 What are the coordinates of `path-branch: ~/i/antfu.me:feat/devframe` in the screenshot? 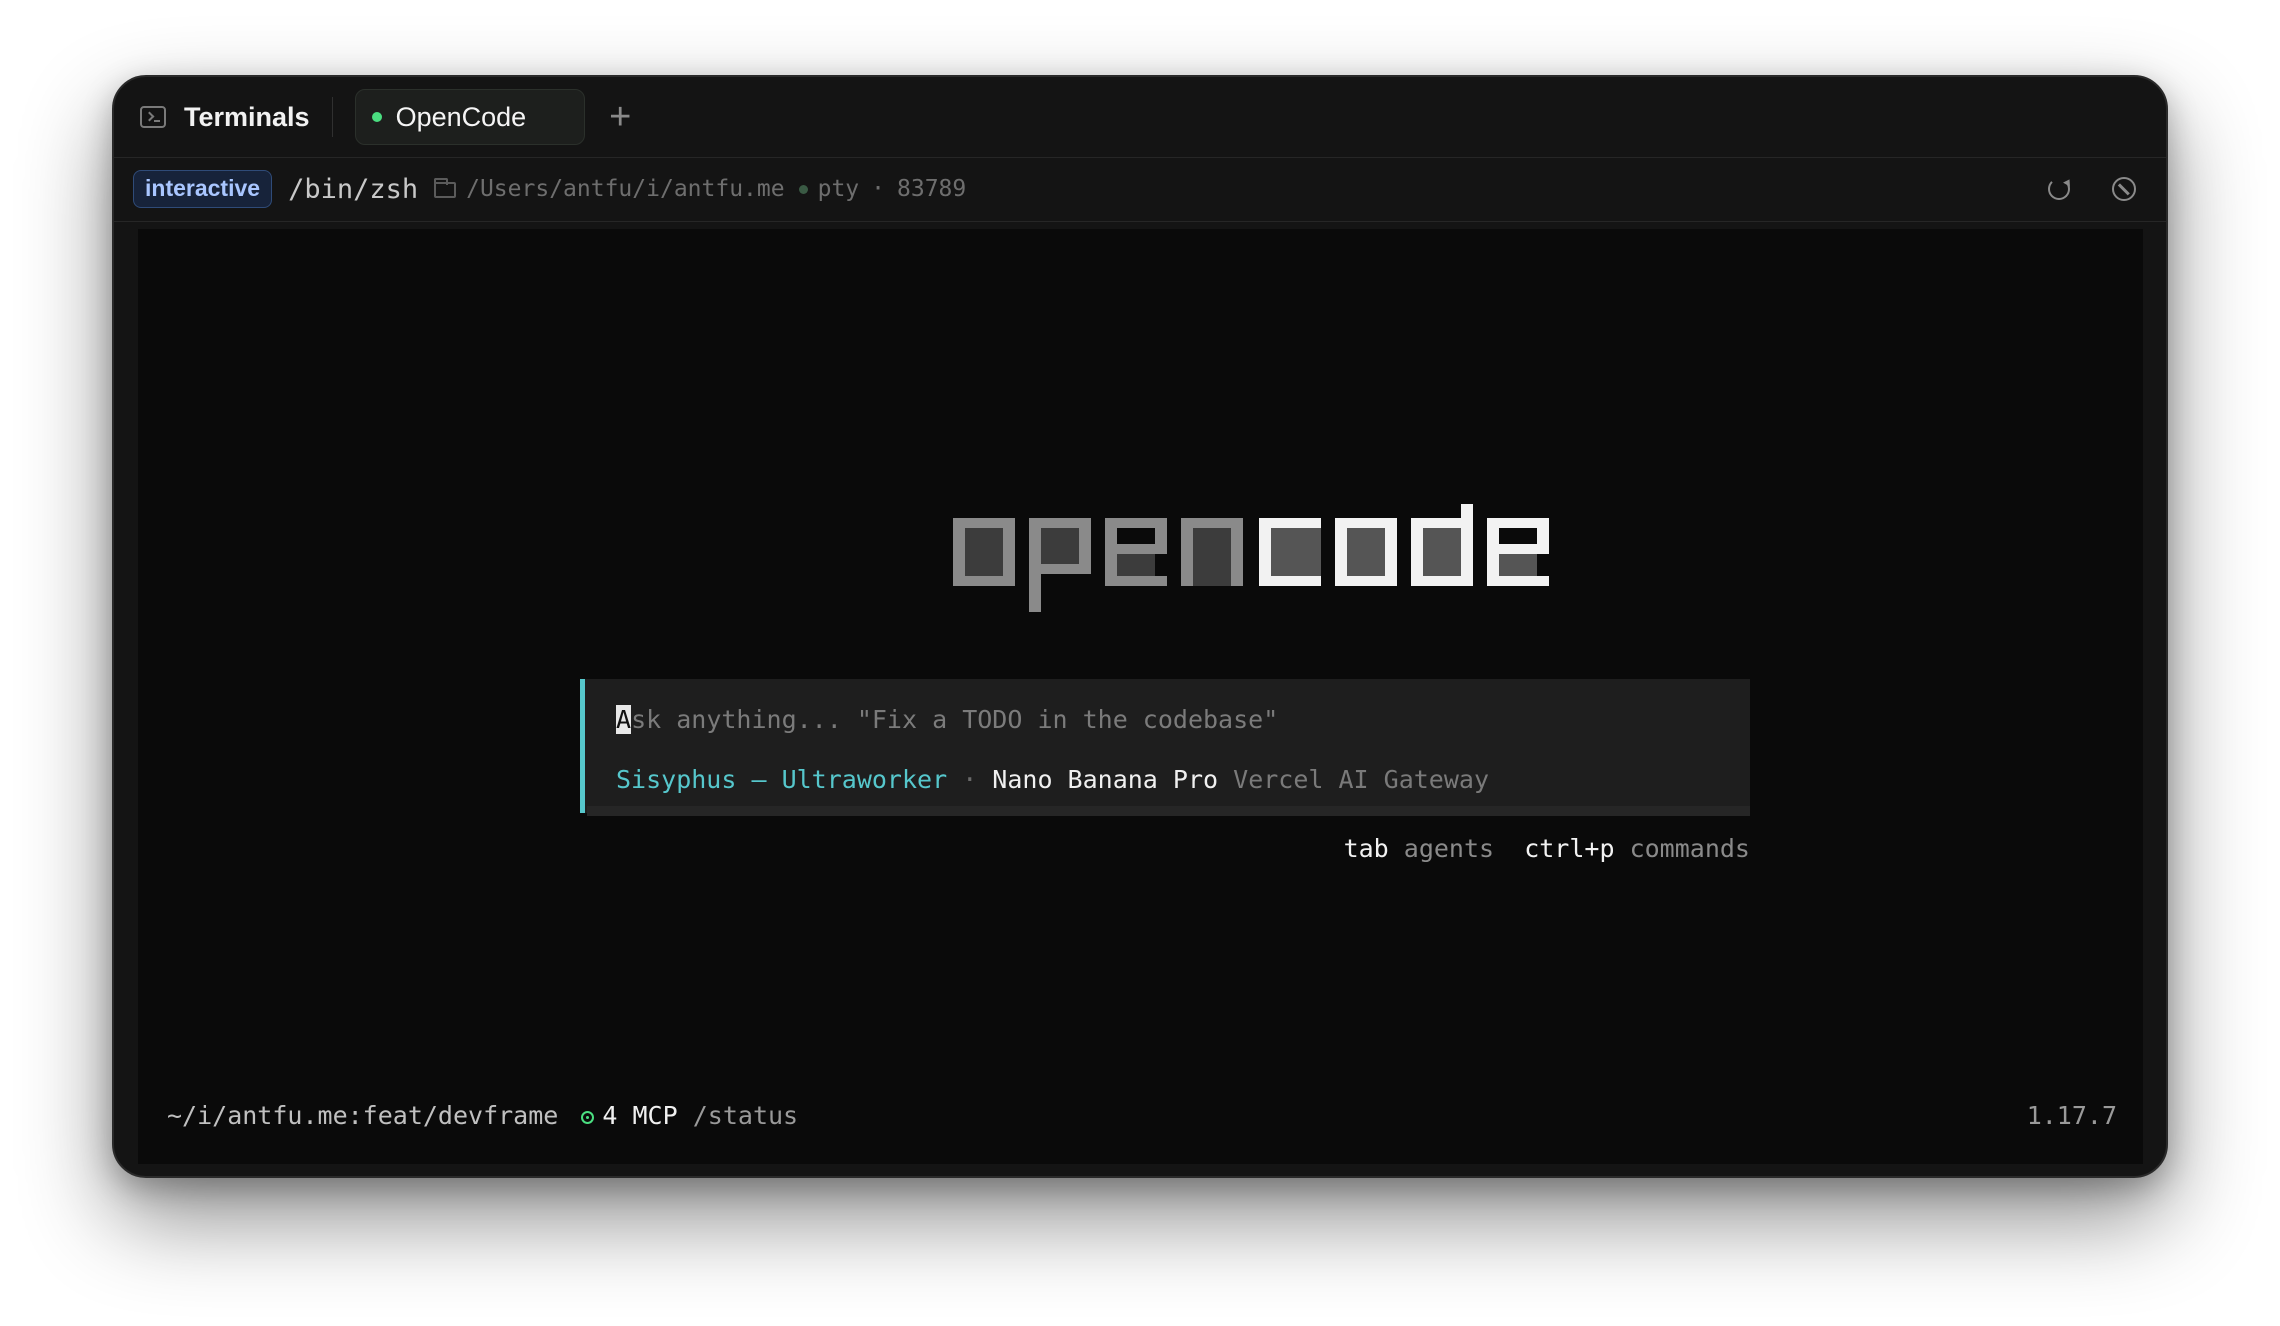 It's located at (363, 1115).